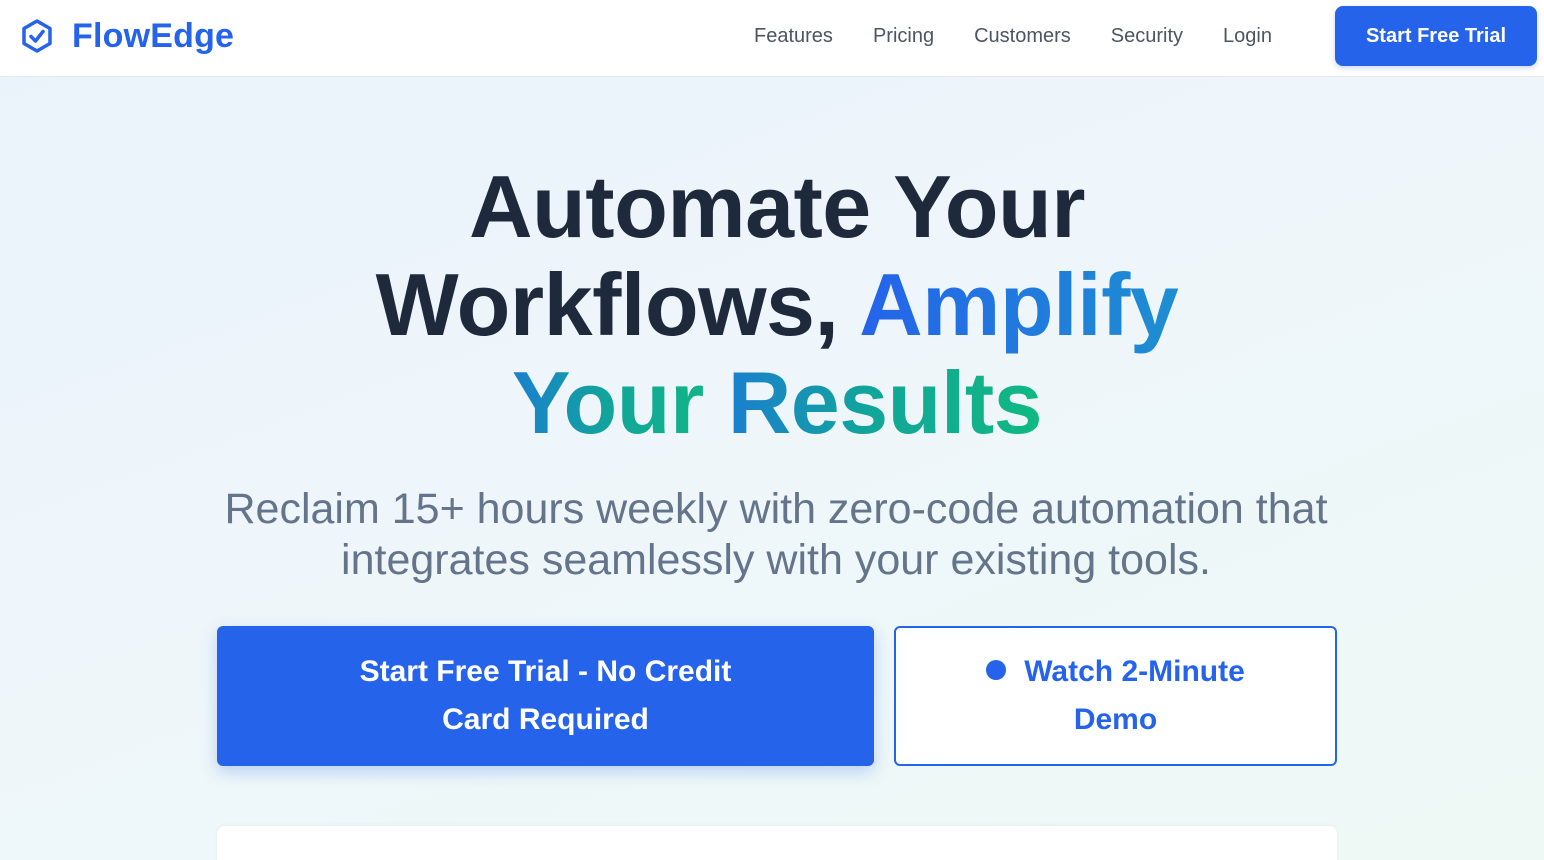  I want to click on play-dot-icon, so click(996, 670).